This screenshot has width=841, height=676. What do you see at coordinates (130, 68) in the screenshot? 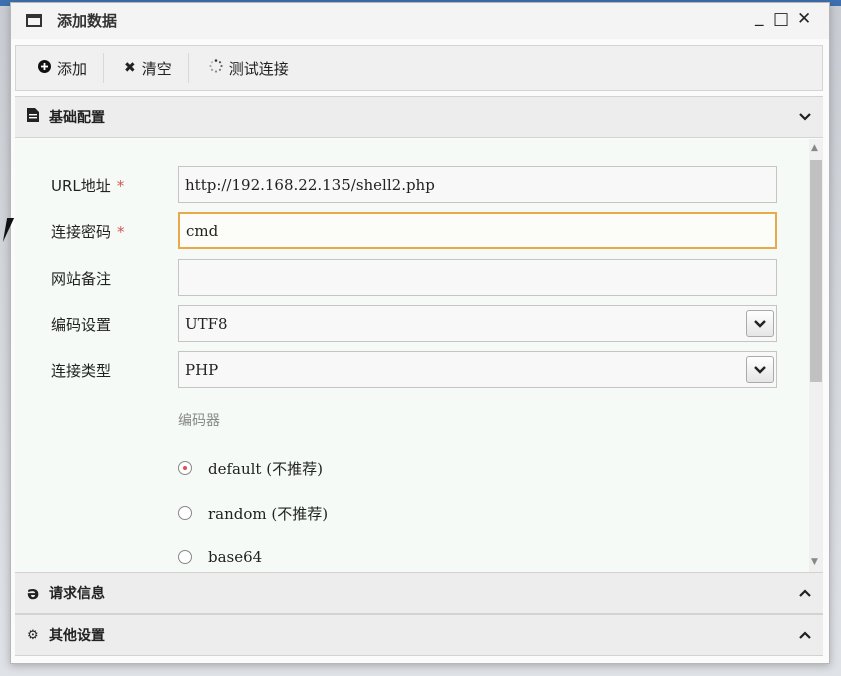
I see `x-icon: ✖` at bounding box center [130, 68].